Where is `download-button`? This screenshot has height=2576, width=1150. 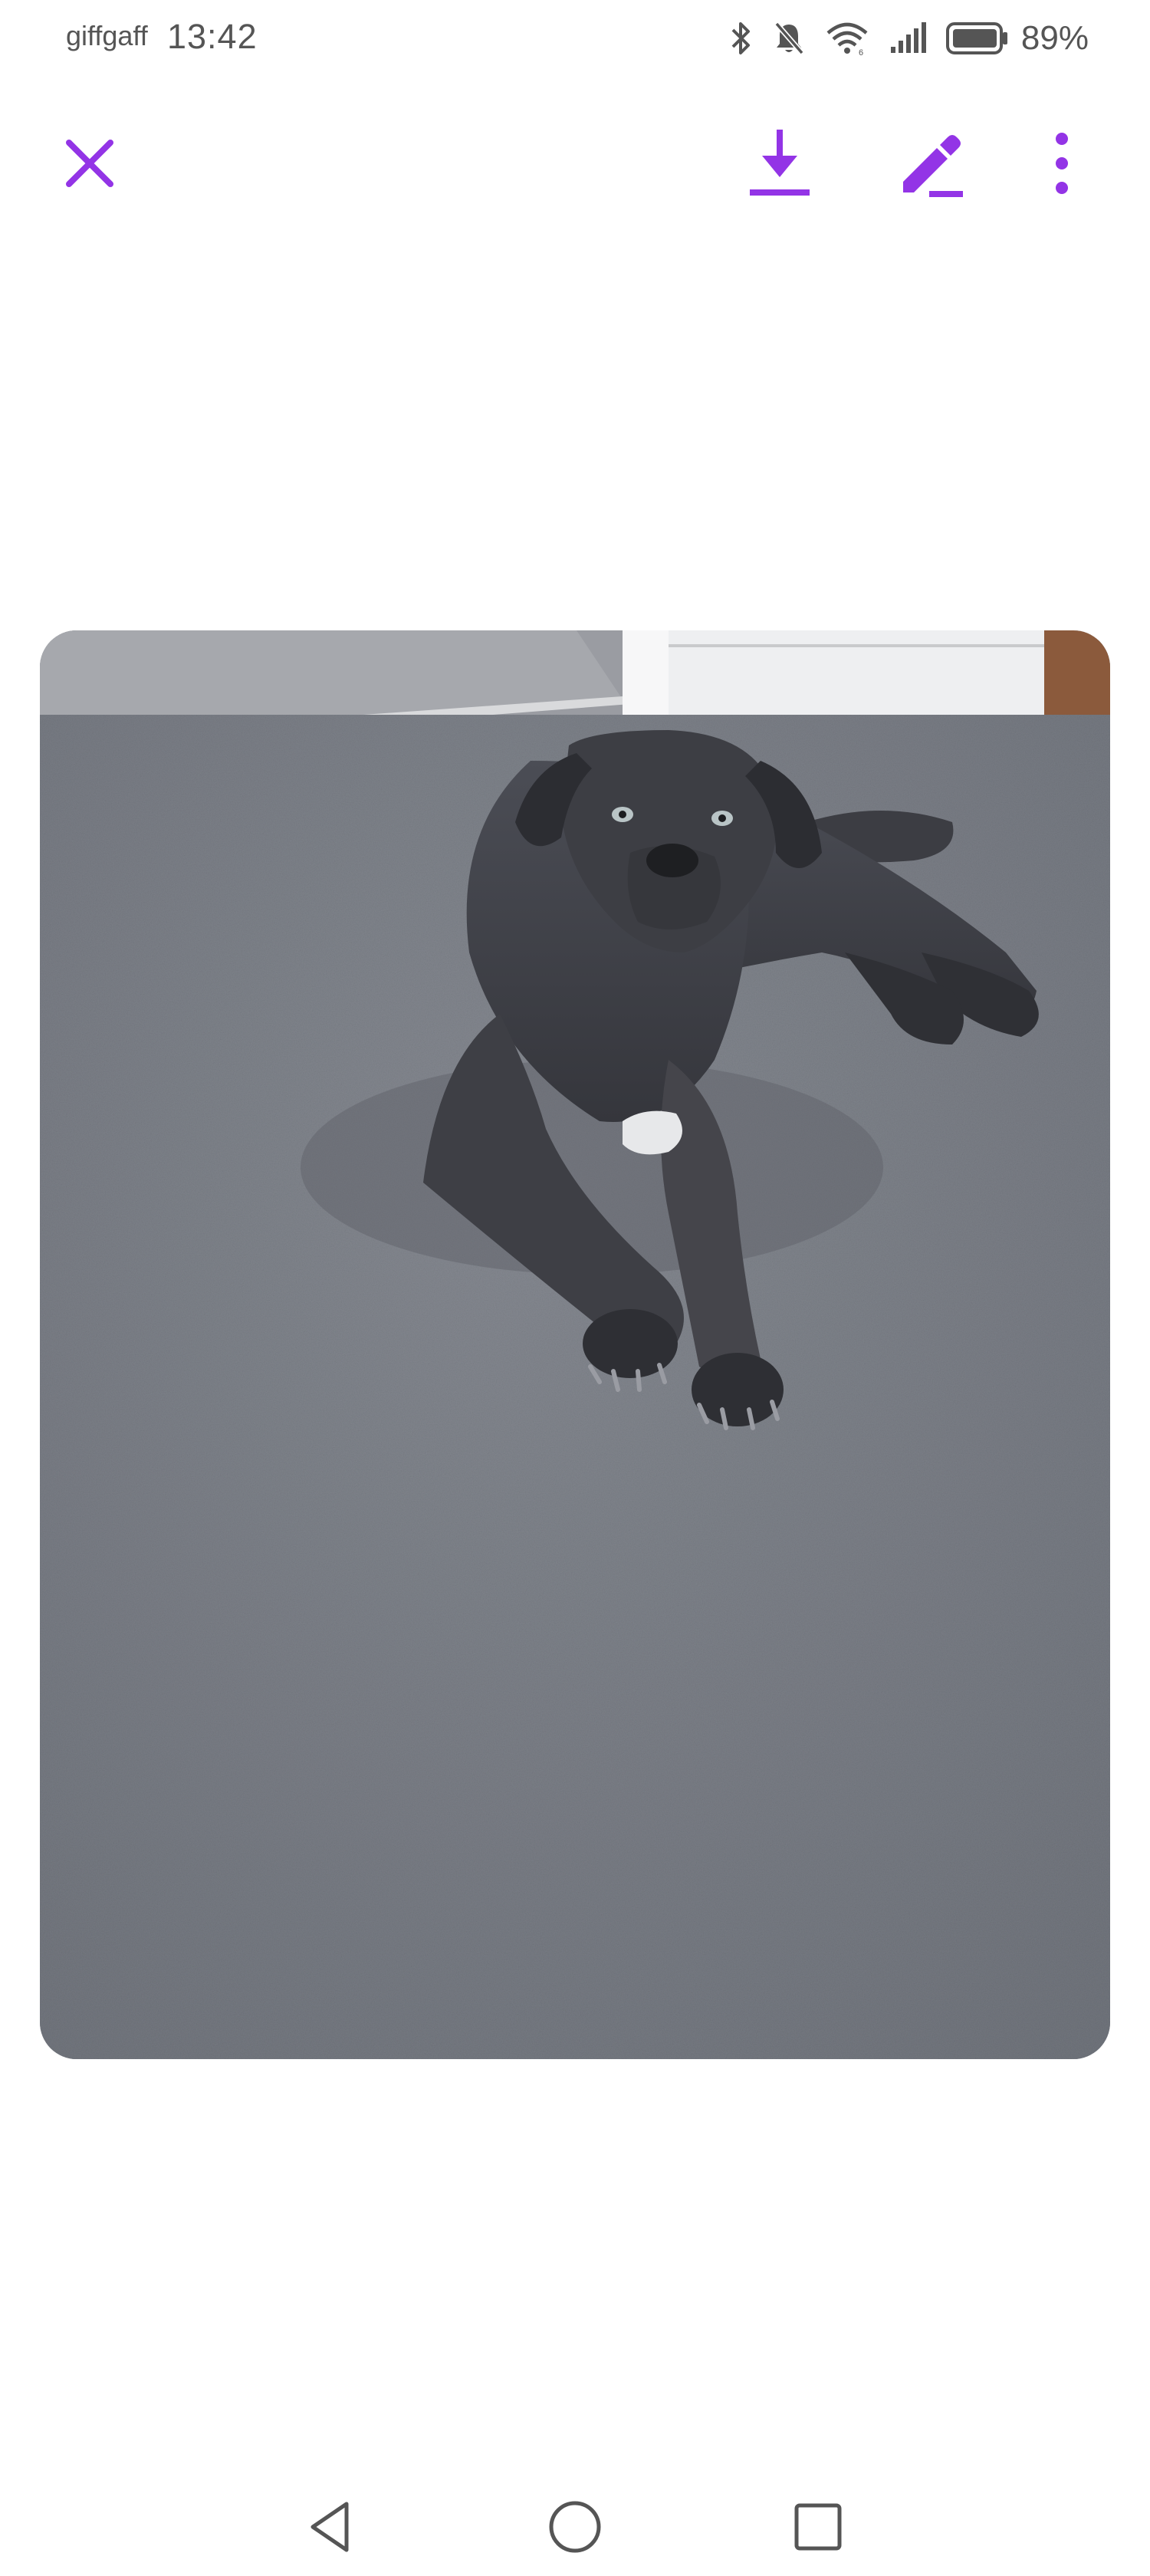
download-button is located at coordinates (780, 165).